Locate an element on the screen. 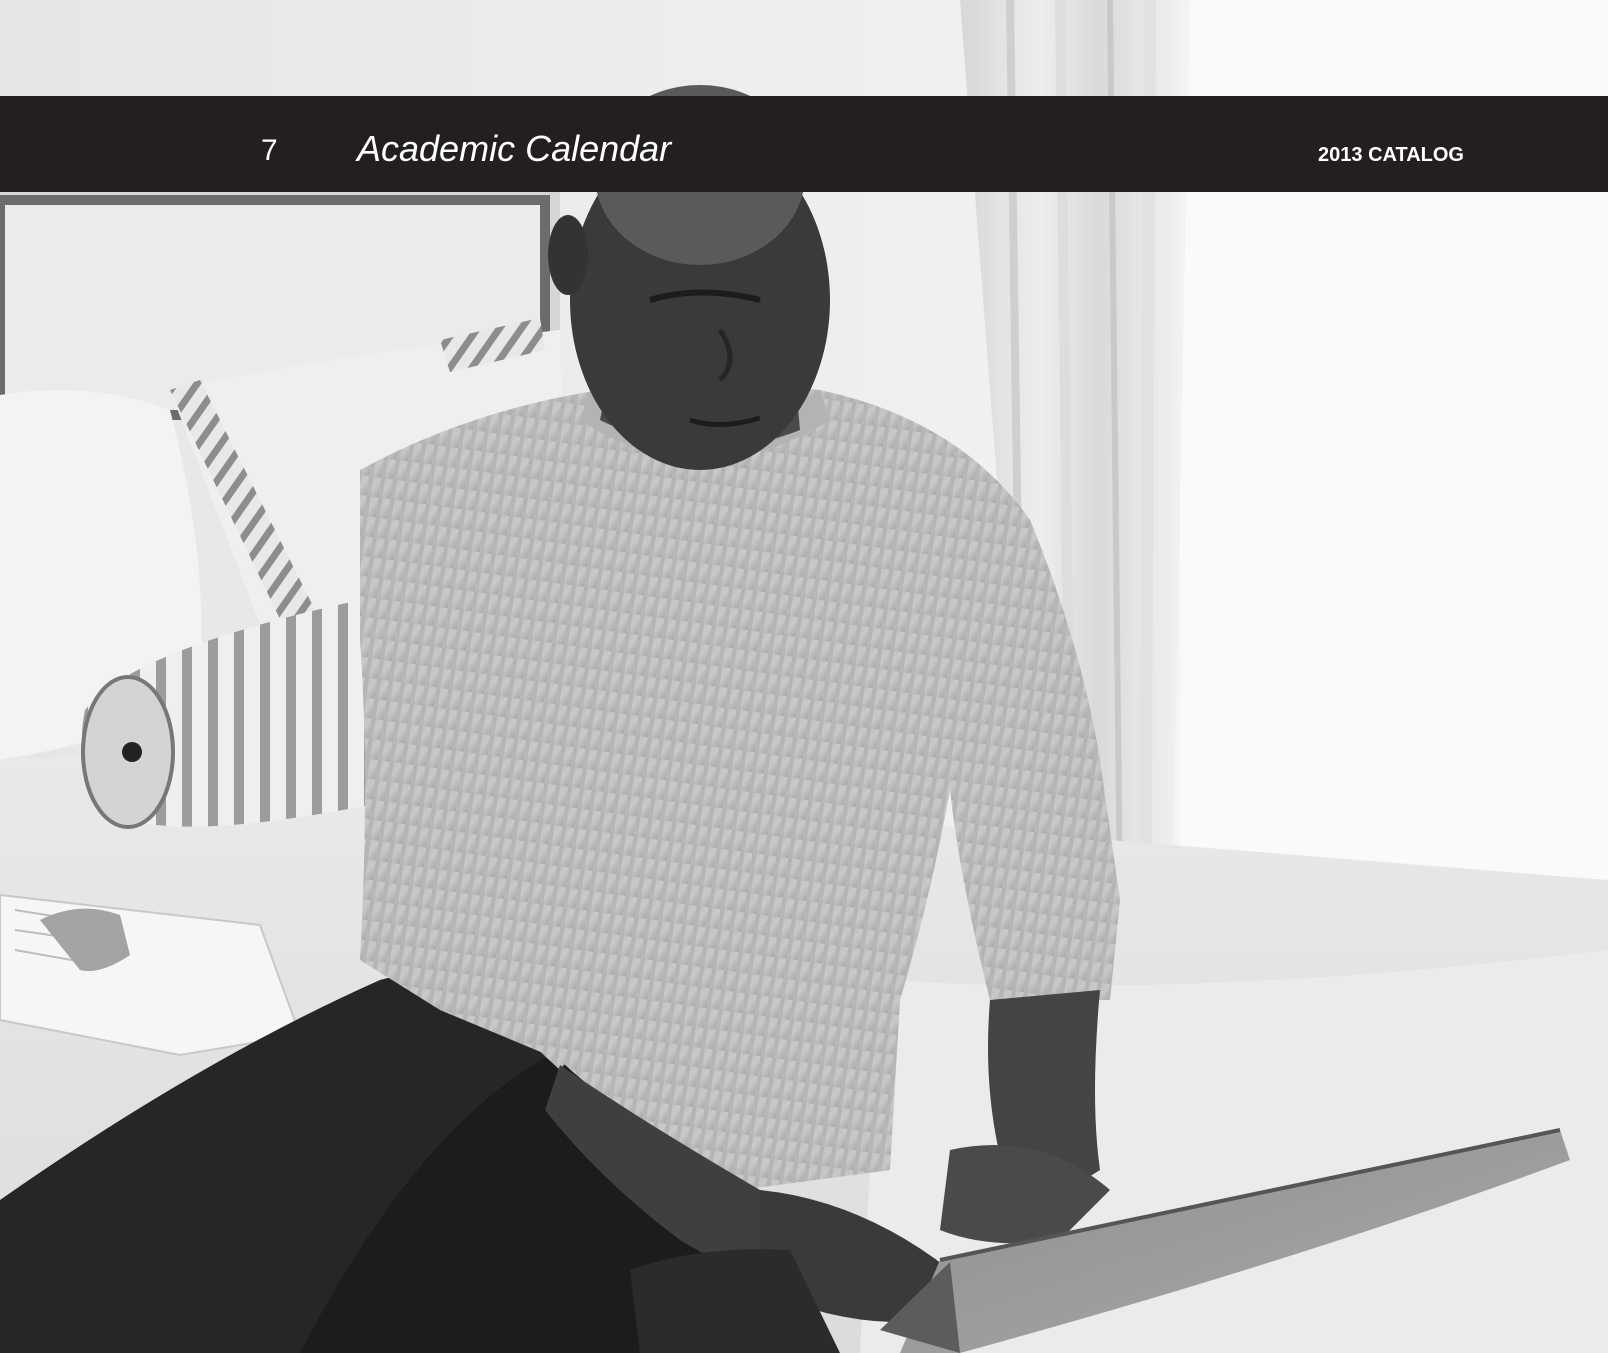 The width and height of the screenshot is (1608, 1353). page-number: 7 is located at coordinates (269, 150).